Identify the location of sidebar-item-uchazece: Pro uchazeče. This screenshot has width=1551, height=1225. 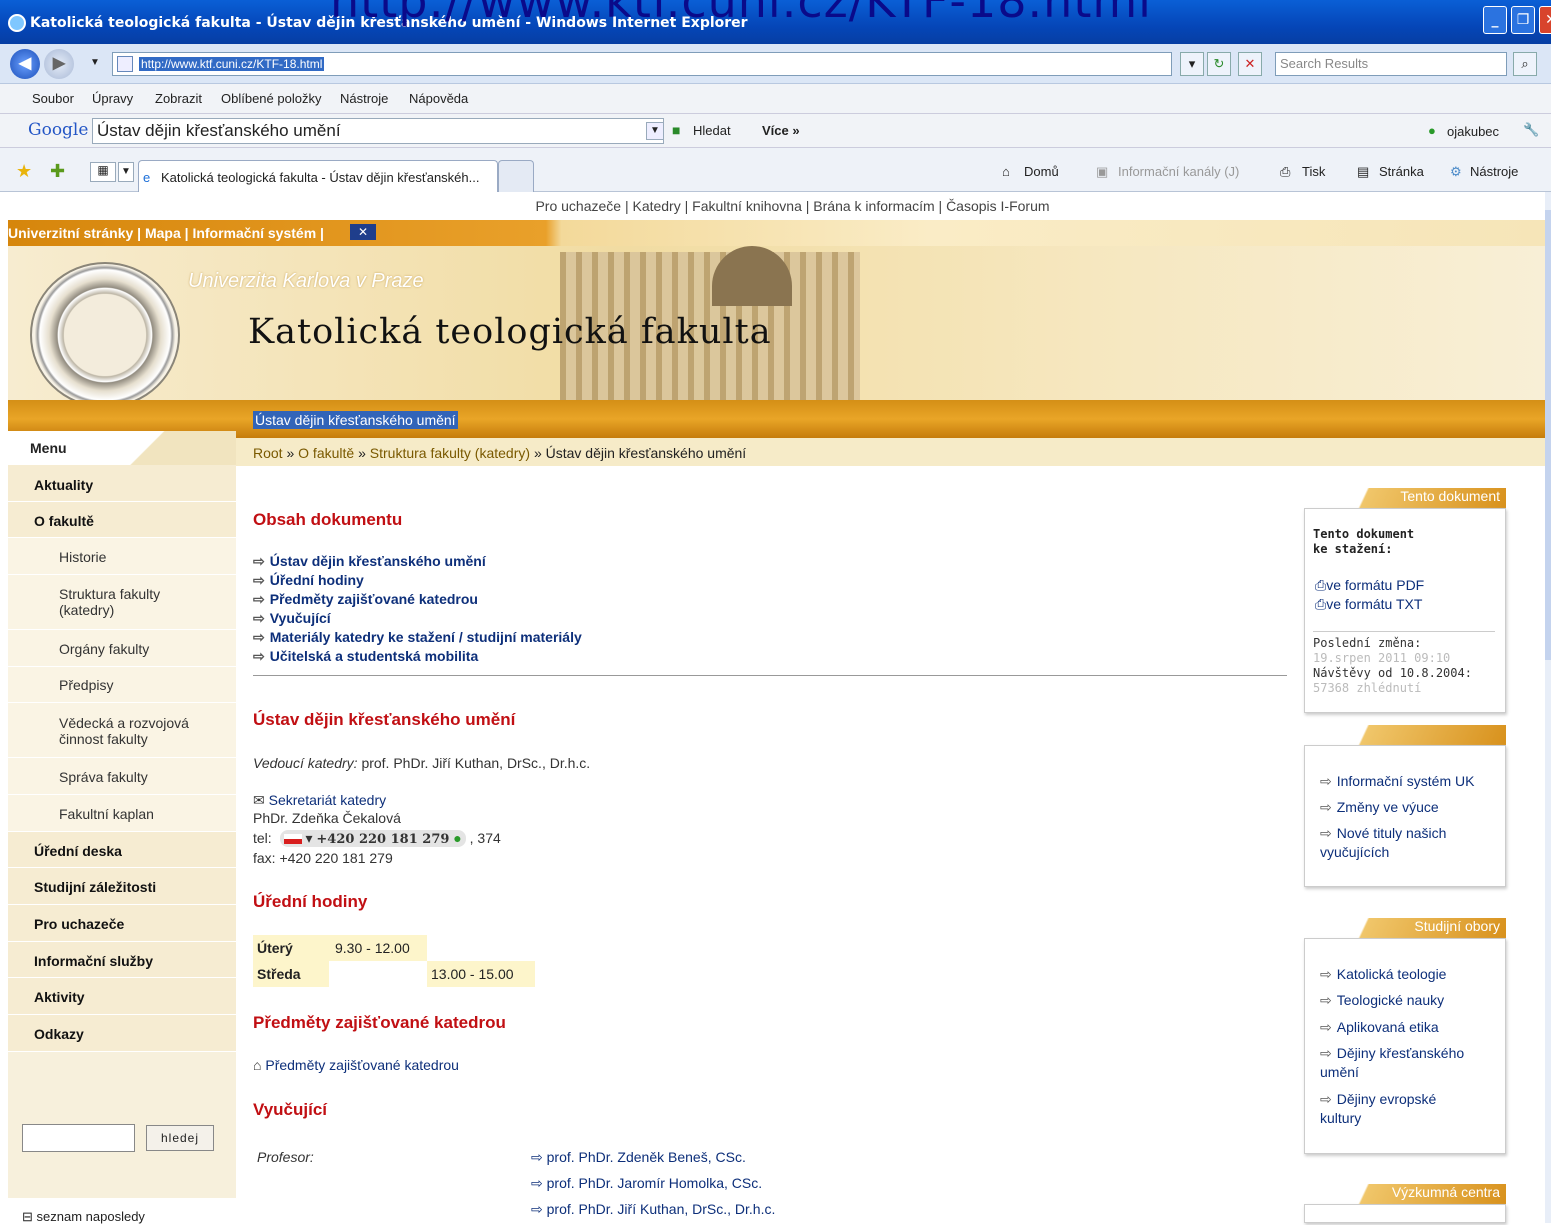
(122, 923).